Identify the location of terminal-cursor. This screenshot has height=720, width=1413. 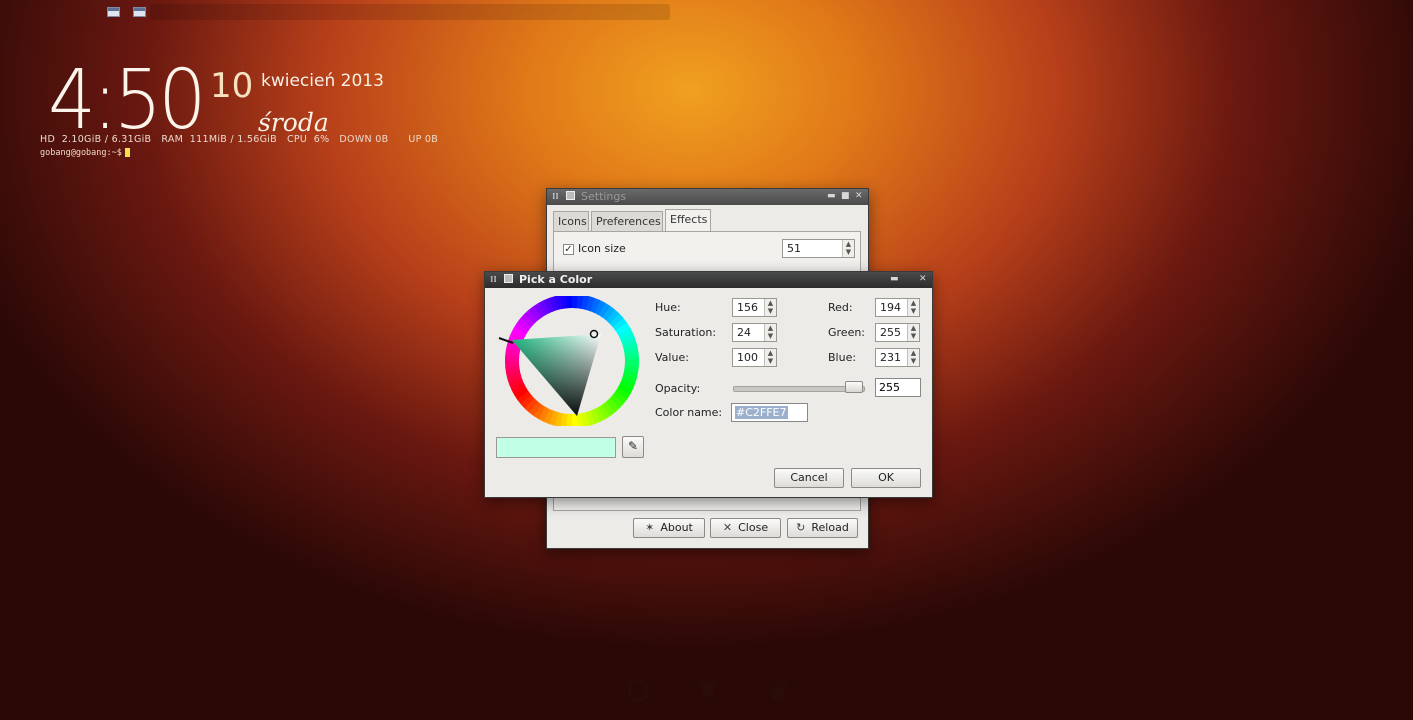
(127, 152).